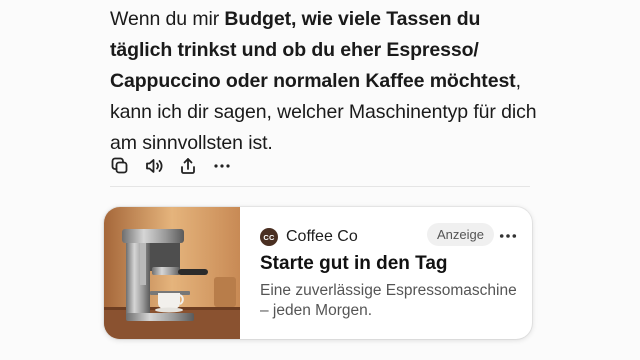 The width and height of the screenshot is (640, 360). I want to click on speaker-icon, so click(154, 166).